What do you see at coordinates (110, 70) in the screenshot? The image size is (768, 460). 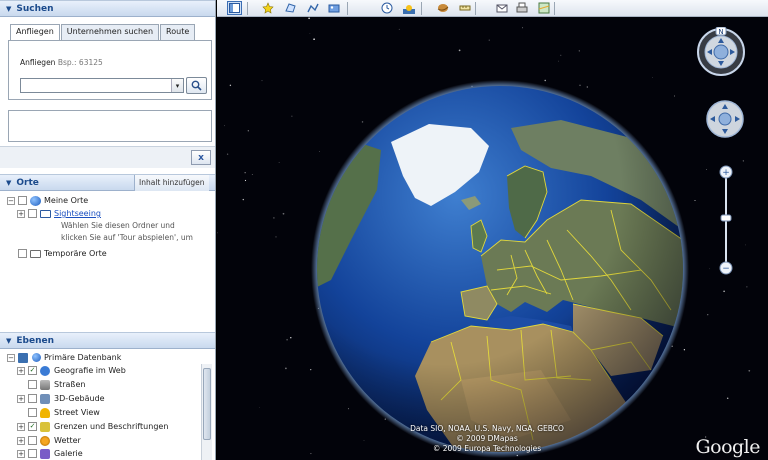 I see `search-tab-panel: Anfliegen Bsp.: 63125 ▾` at bounding box center [110, 70].